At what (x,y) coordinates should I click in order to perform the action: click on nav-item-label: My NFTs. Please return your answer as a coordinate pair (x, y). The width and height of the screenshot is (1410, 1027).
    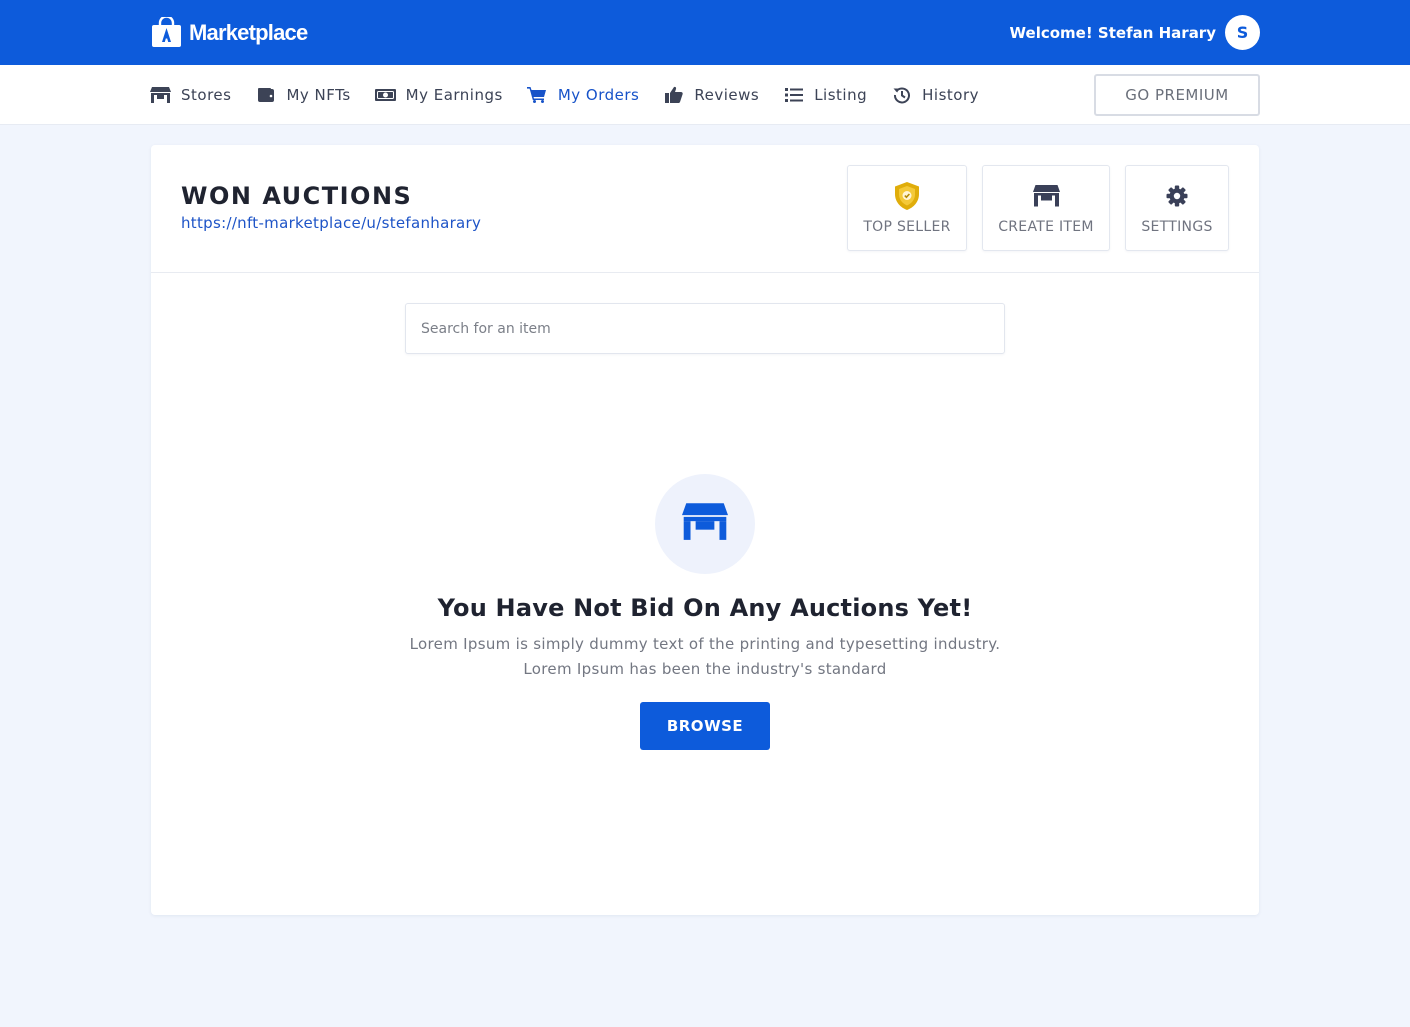
    Looking at the image, I should click on (318, 94).